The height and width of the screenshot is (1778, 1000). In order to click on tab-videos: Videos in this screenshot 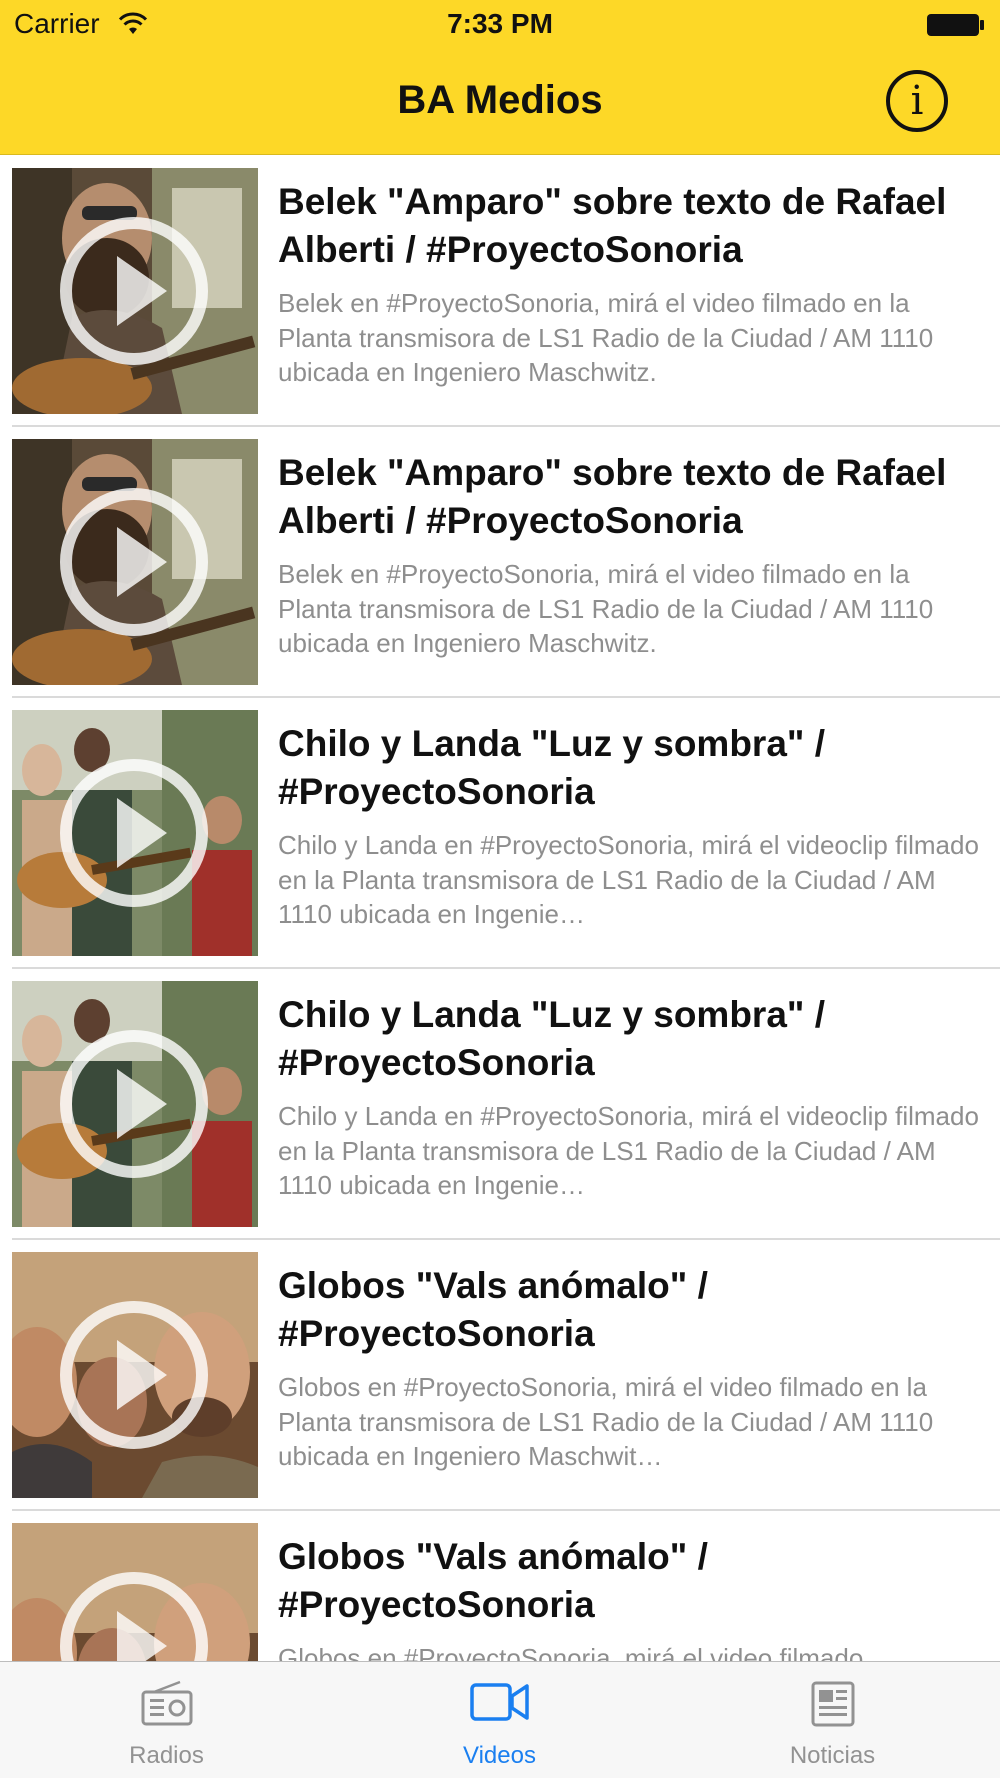, I will do `click(499, 1720)`.